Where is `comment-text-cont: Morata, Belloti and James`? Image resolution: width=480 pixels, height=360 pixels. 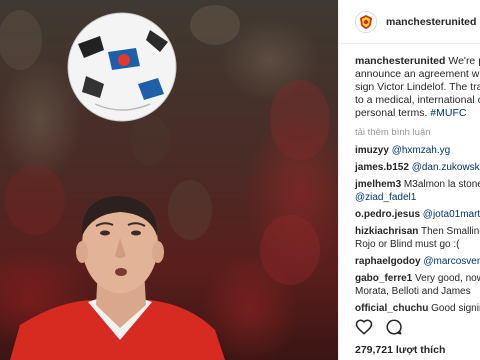 comment-text-cont: Morata, Belloti and James is located at coordinates (413, 291).